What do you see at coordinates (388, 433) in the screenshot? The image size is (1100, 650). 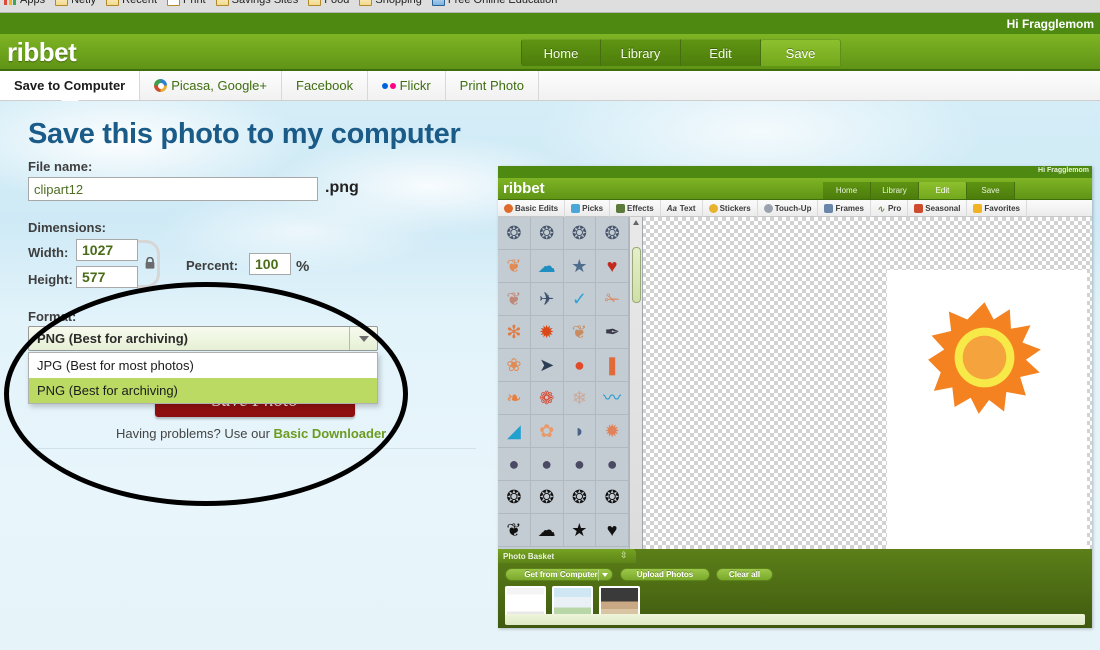 I see `help-suffix: .` at bounding box center [388, 433].